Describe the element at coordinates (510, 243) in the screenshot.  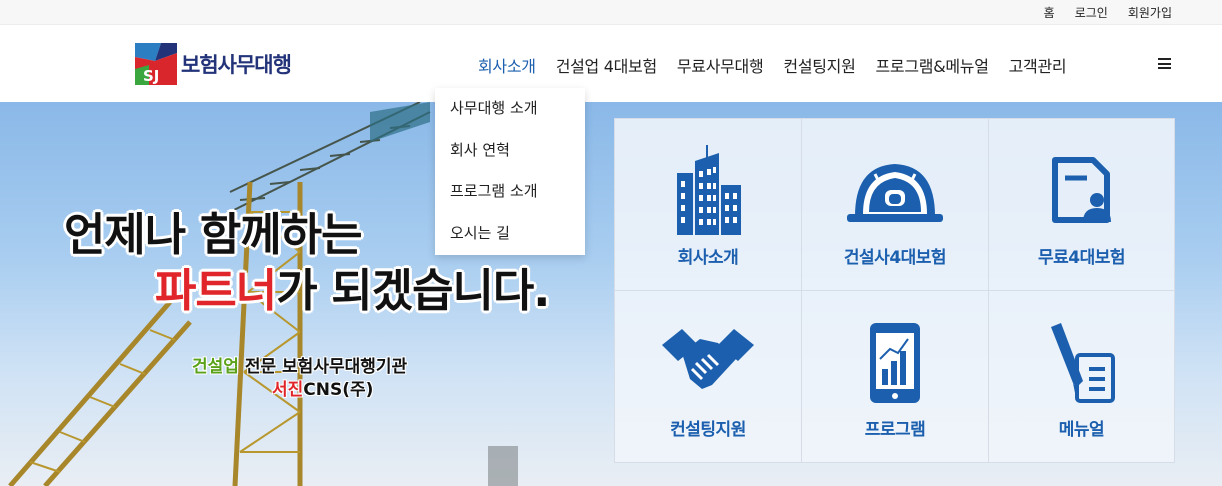
I see `submenu-item-directions: 오시는 길` at that location.